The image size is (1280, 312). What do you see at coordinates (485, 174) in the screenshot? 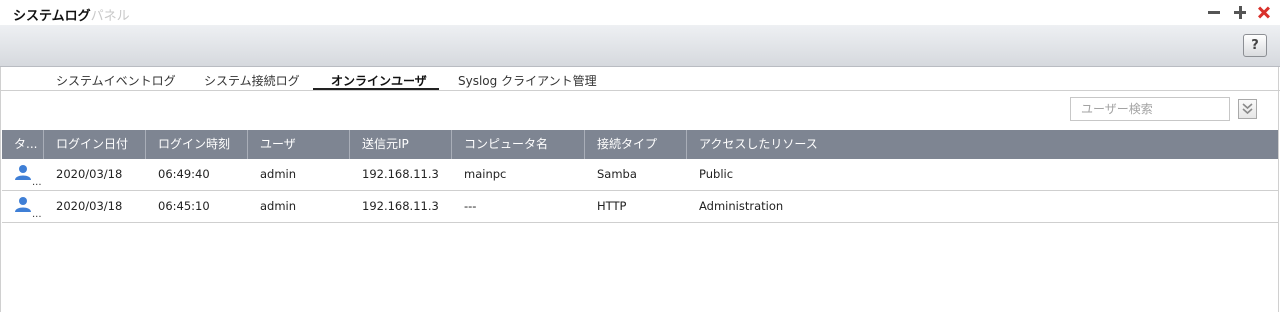
I see `computer-name-cell: mainpc` at bounding box center [485, 174].